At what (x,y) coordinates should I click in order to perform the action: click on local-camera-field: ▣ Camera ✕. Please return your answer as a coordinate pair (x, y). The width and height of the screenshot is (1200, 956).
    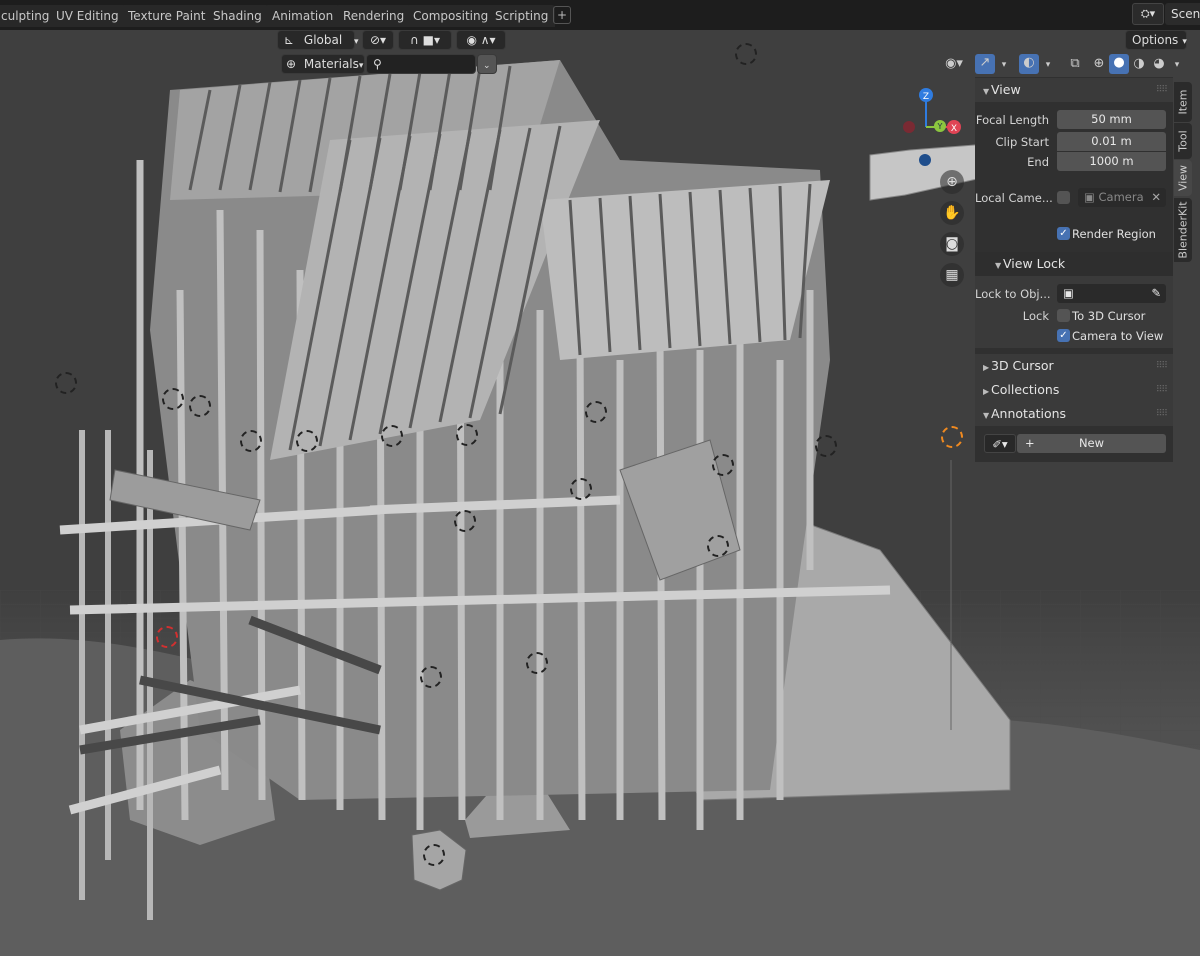
    Looking at the image, I should click on (1122, 197).